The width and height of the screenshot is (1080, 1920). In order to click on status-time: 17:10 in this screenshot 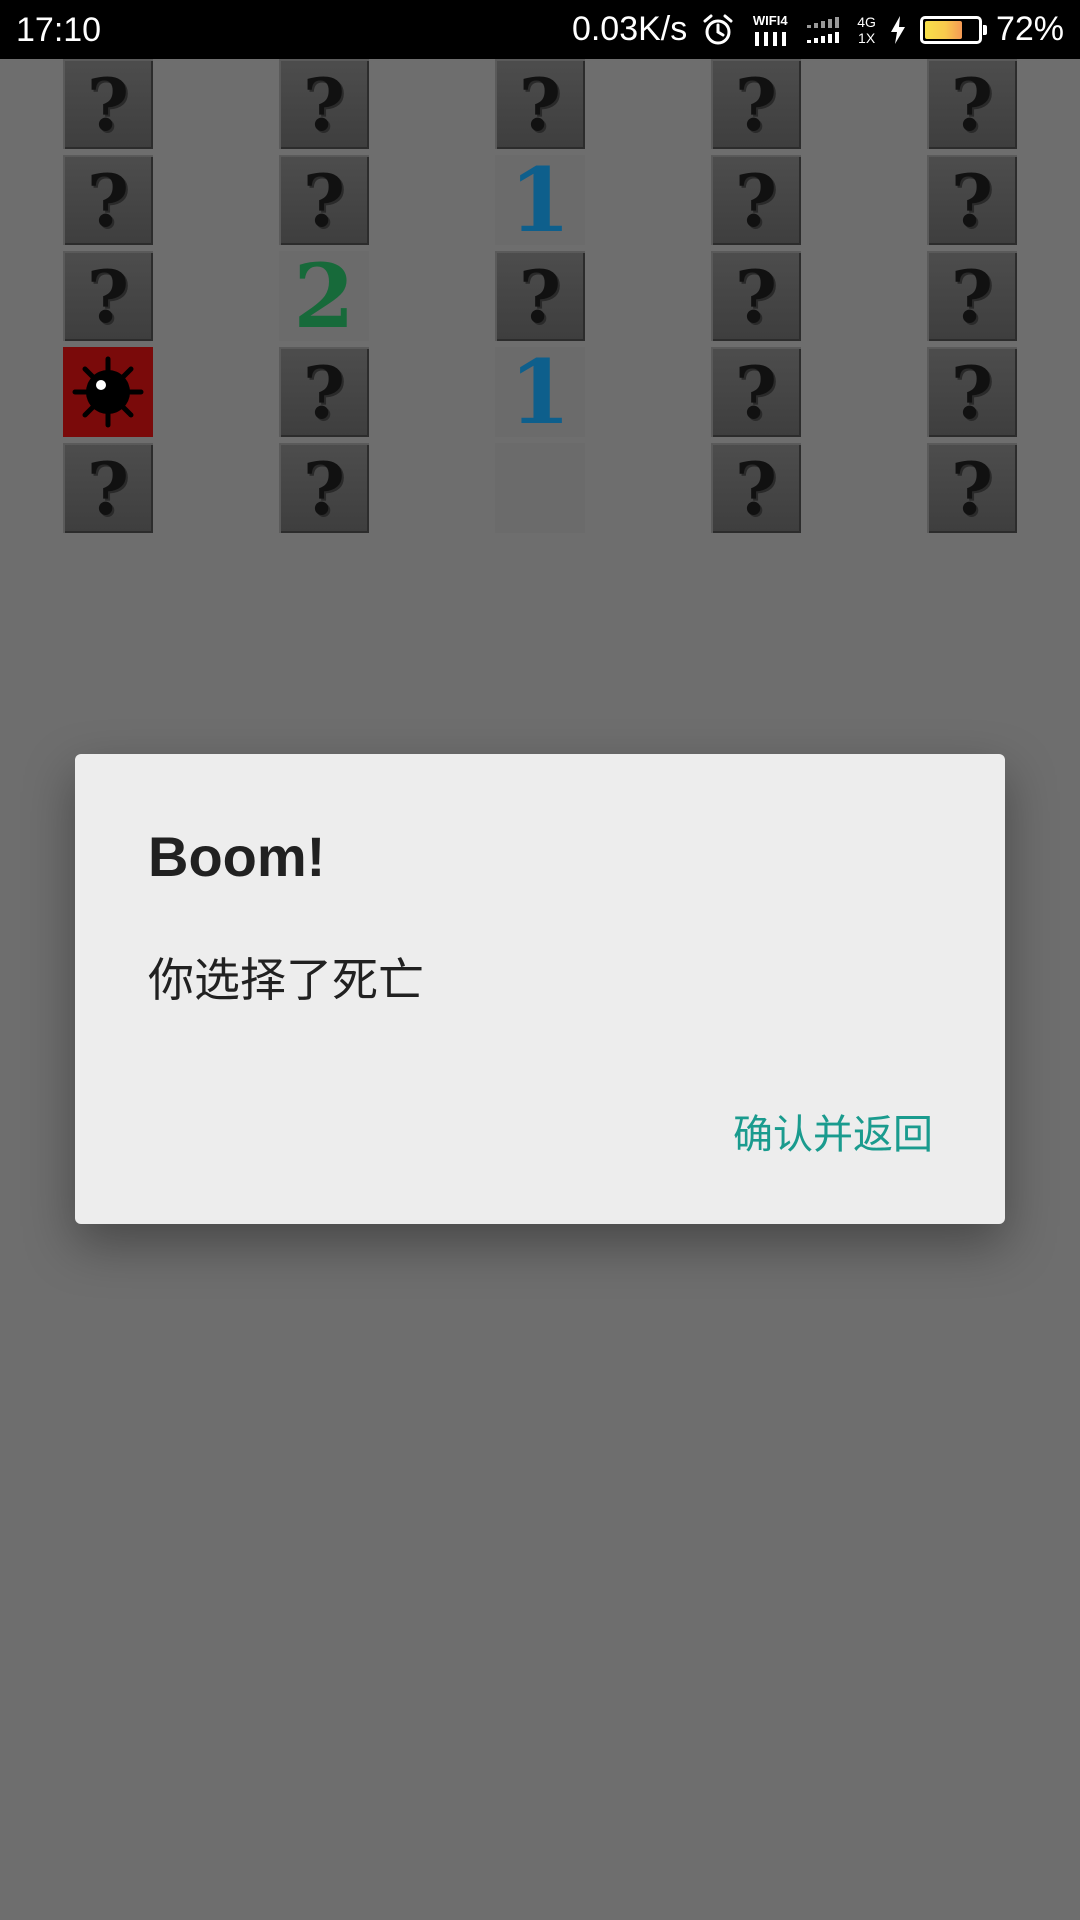, I will do `click(59, 30)`.